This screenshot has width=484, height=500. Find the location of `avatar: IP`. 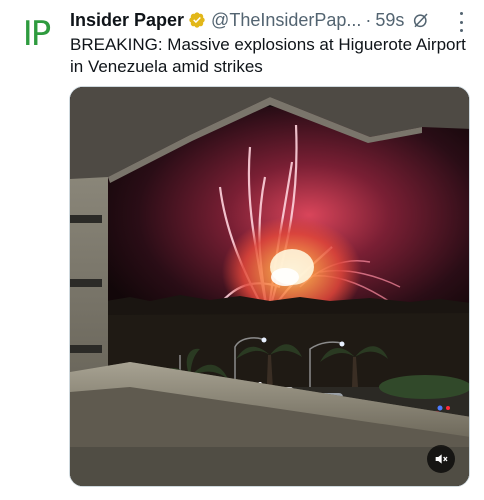

avatar: IP is located at coordinates (36, 34).